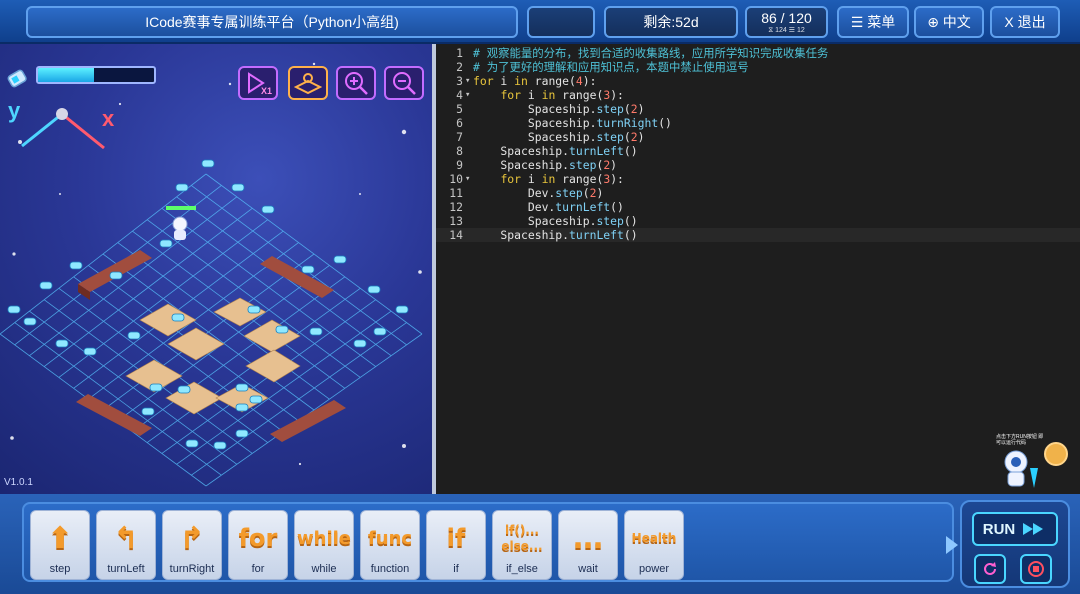  What do you see at coordinates (14, 110) in the screenshot?
I see `axis-y-label: y` at bounding box center [14, 110].